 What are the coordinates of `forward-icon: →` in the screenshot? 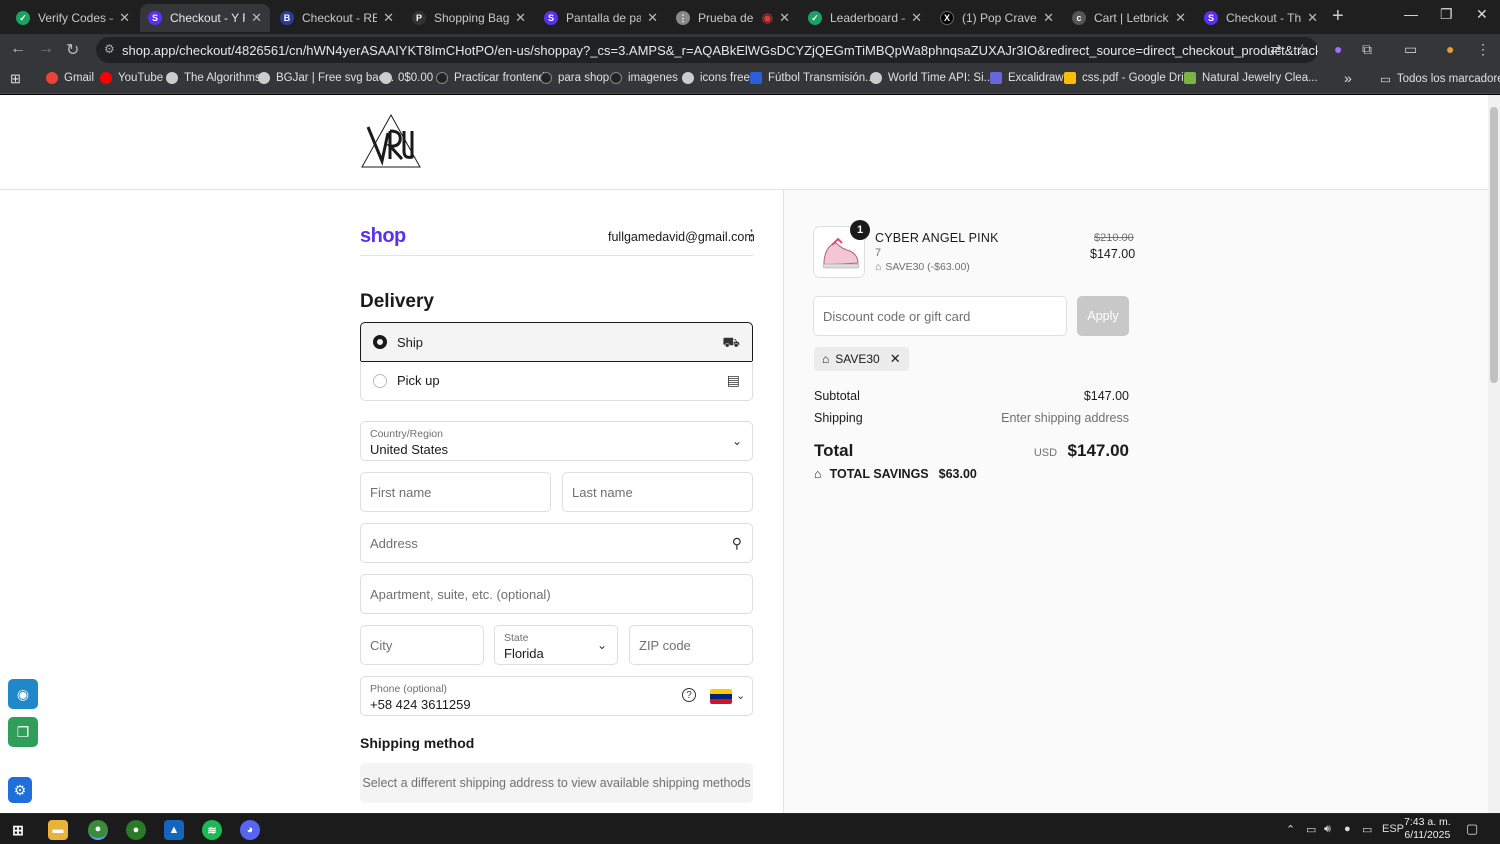 It's located at (46, 49).